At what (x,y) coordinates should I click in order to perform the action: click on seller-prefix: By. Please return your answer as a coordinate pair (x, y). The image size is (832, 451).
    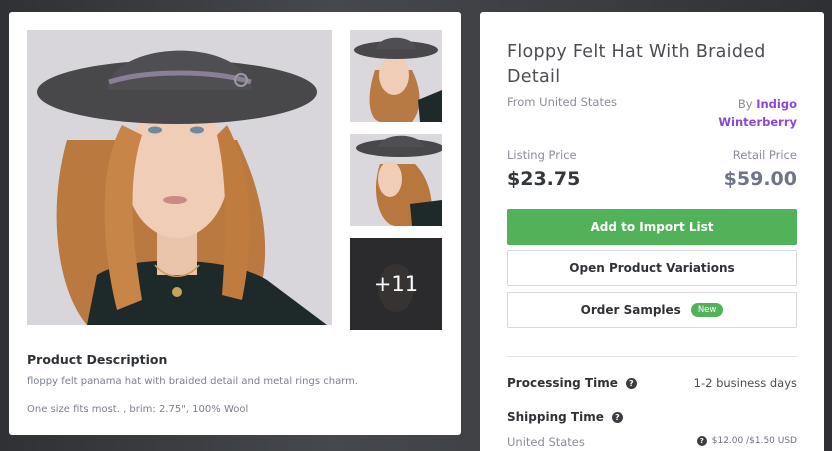
    Looking at the image, I should click on (745, 104).